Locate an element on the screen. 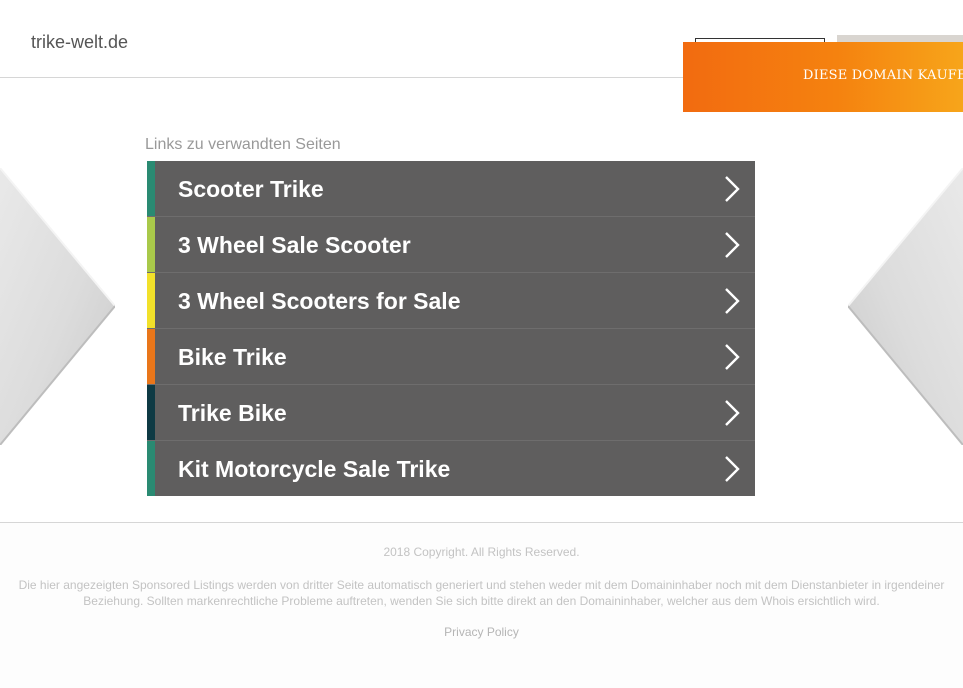 The image size is (963, 688). link-bike-trike: Bike Trike is located at coordinates (451, 357).